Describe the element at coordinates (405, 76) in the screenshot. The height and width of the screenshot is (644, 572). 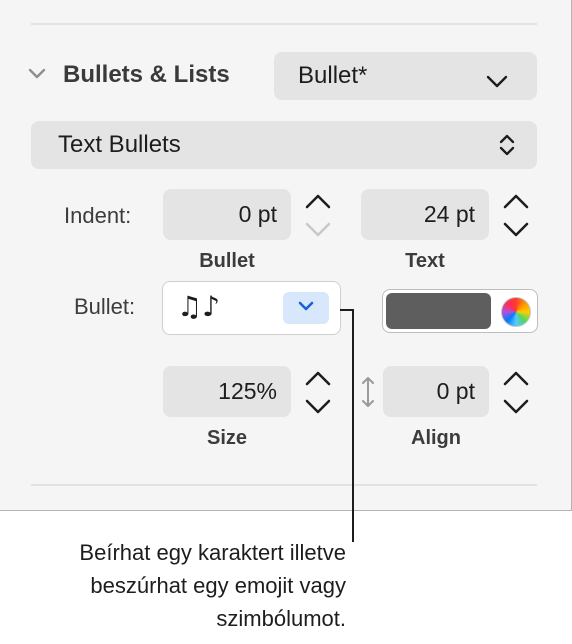
I see `bullet-style-popup: Bullet*` at that location.